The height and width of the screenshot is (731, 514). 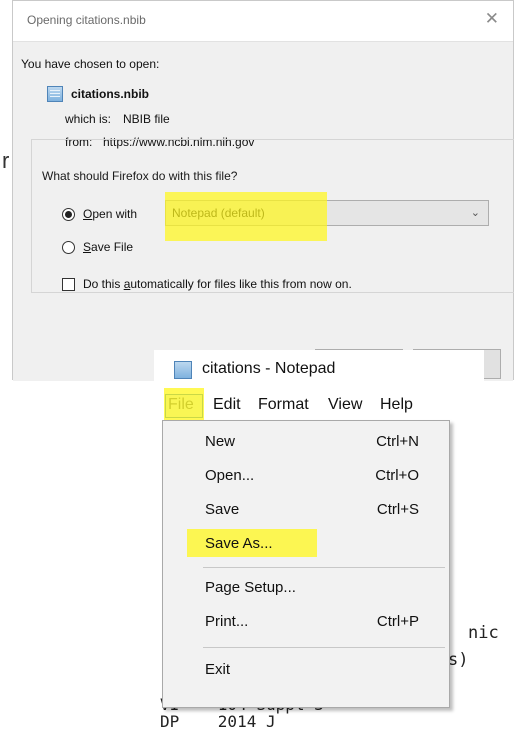 What do you see at coordinates (345, 405) in the screenshot?
I see `menu-view: View` at bounding box center [345, 405].